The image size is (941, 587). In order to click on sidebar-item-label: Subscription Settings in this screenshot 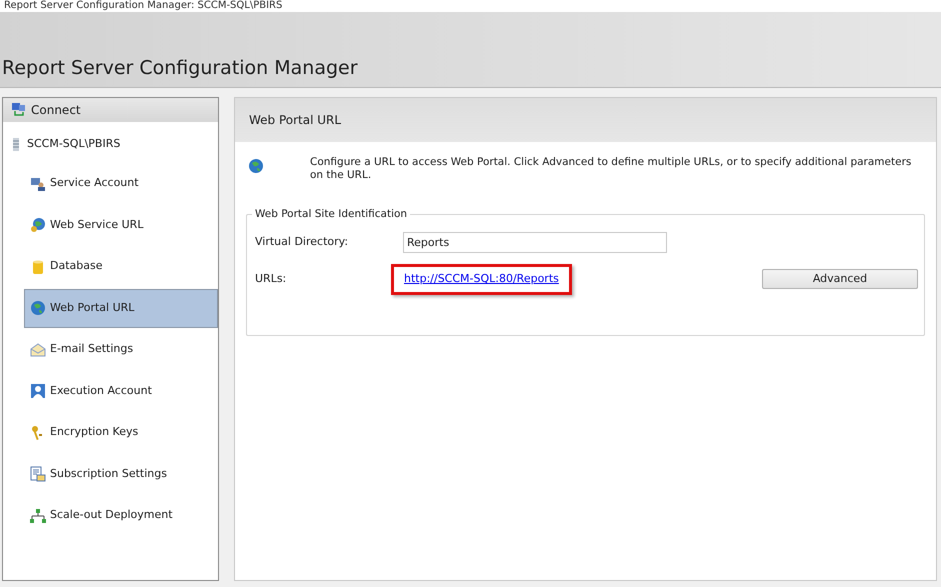, I will do `click(108, 474)`.